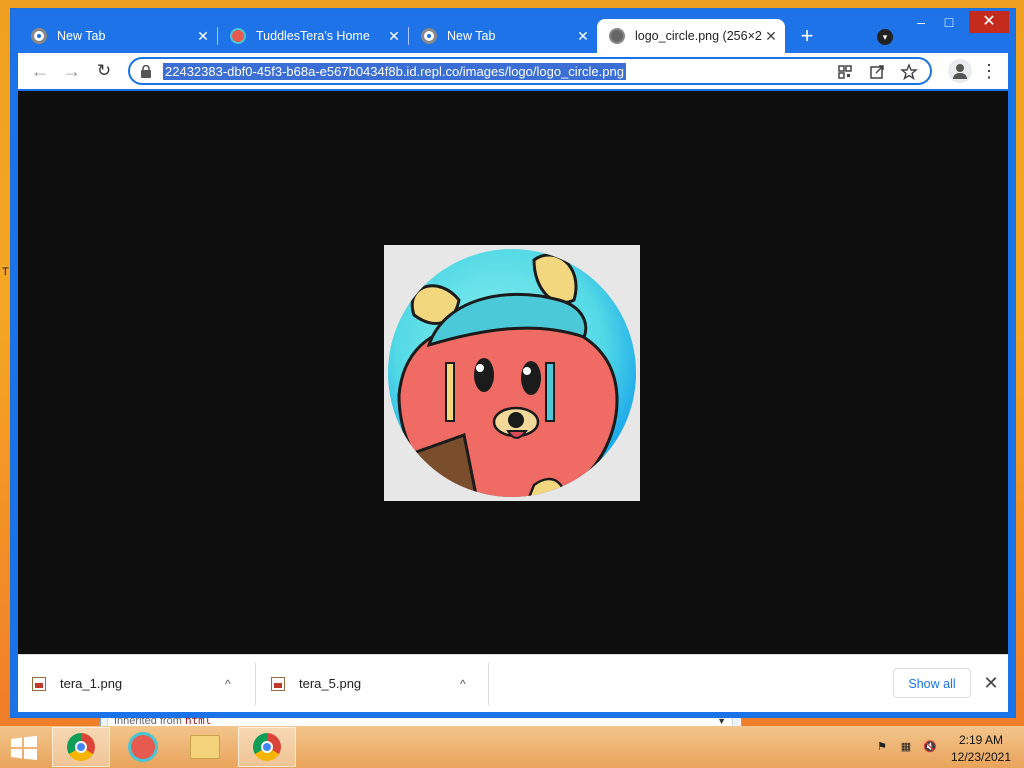 The width and height of the screenshot is (1024, 768). Describe the element at coordinates (513, 683) in the screenshot. I see `downloads-bar: tera_1.png ^ tera_5.png ^ Show all ✕` at that location.